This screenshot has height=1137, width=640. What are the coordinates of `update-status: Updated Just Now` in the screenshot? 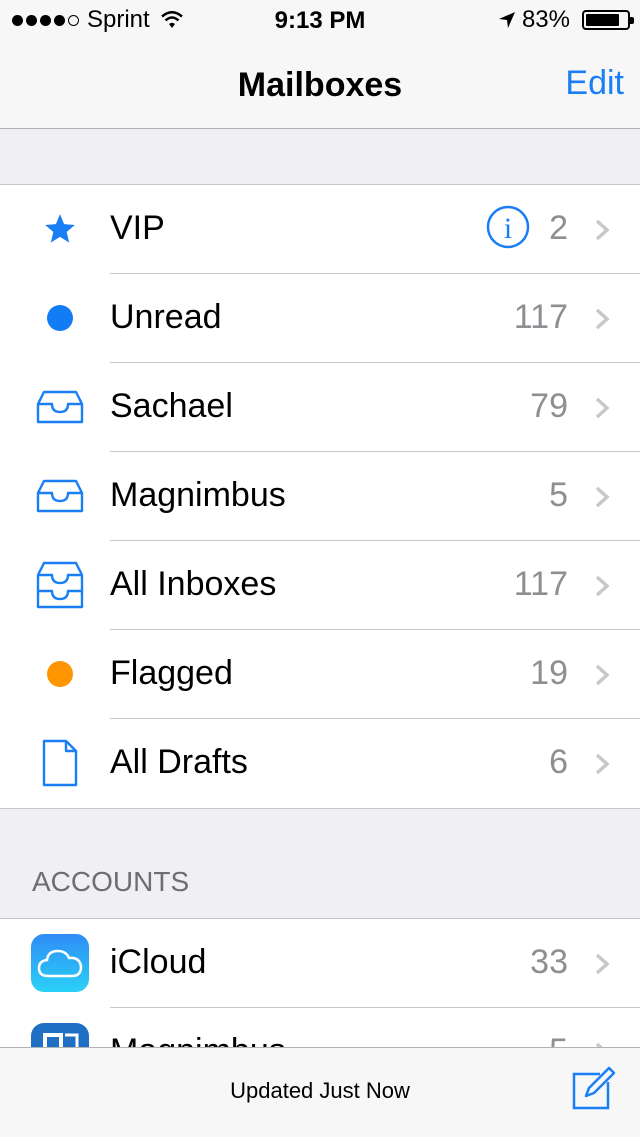 It's located at (320, 1090).